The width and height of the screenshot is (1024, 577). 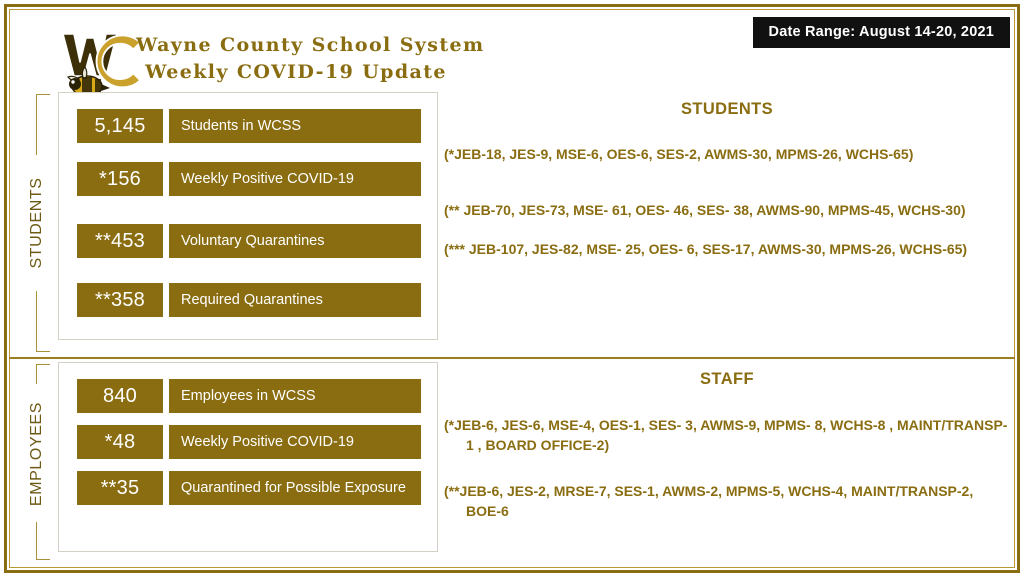 I want to click on employees-bracket-bottom, so click(x=43, y=559).